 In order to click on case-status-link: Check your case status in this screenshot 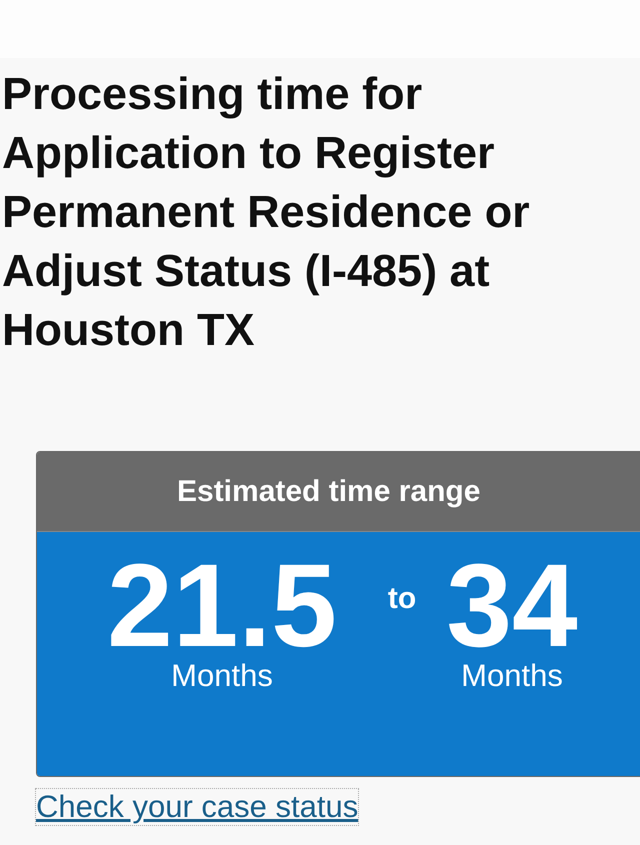, I will do `click(197, 807)`.